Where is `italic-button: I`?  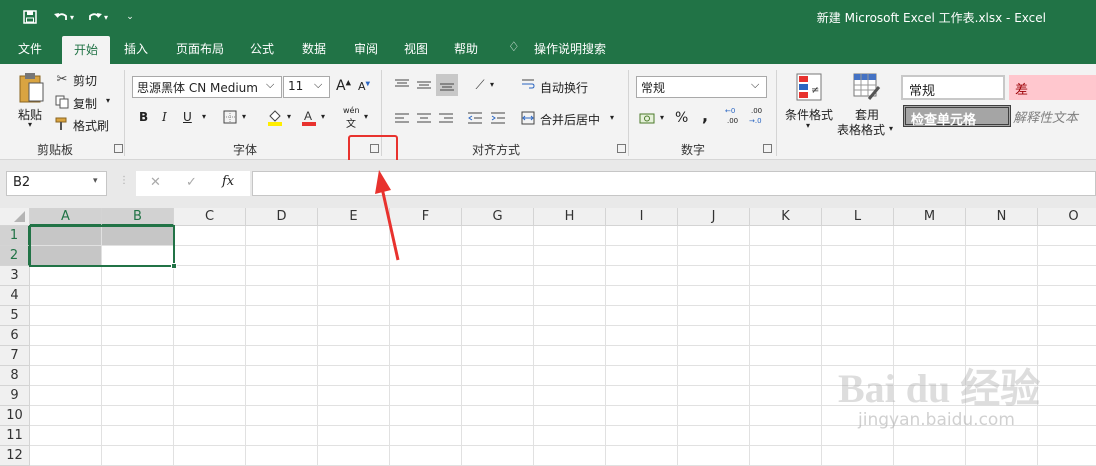
italic-button: I is located at coordinates (164, 117).